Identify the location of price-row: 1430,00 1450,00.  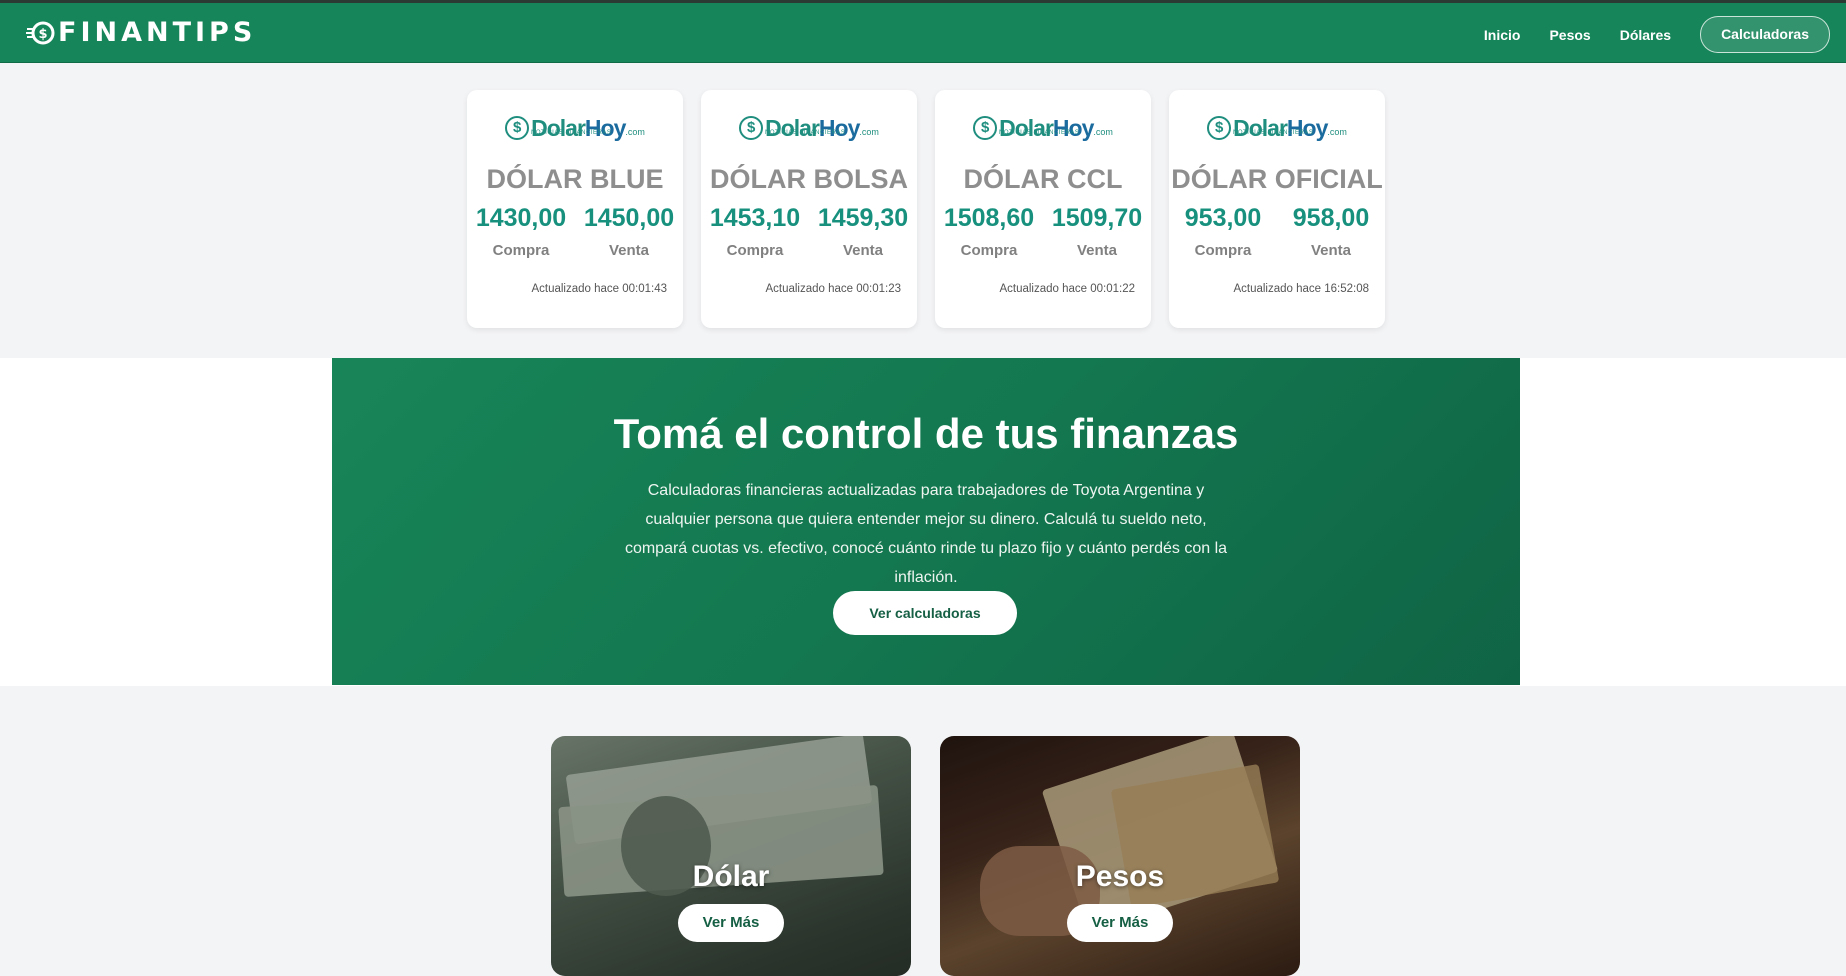
(575, 218).